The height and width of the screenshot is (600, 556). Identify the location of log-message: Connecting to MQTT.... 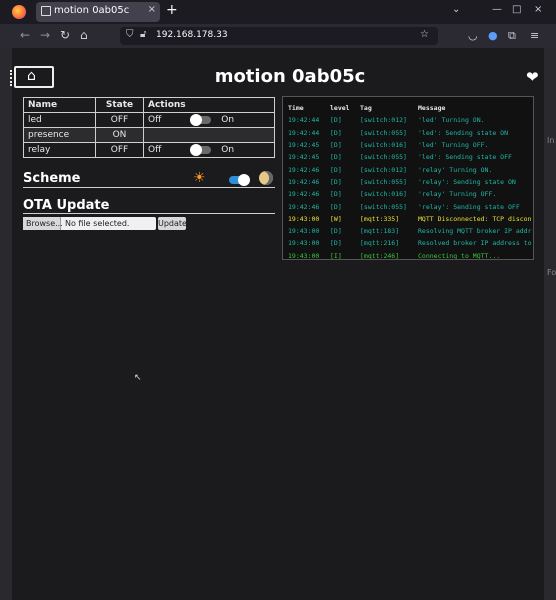
(459, 255).